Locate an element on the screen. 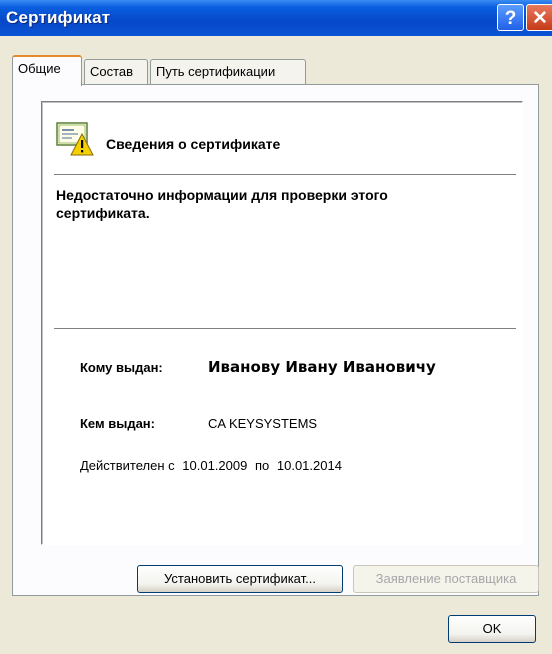 The height and width of the screenshot is (654, 552). tab-certification-path: Путь сертификации is located at coordinates (228, 72).